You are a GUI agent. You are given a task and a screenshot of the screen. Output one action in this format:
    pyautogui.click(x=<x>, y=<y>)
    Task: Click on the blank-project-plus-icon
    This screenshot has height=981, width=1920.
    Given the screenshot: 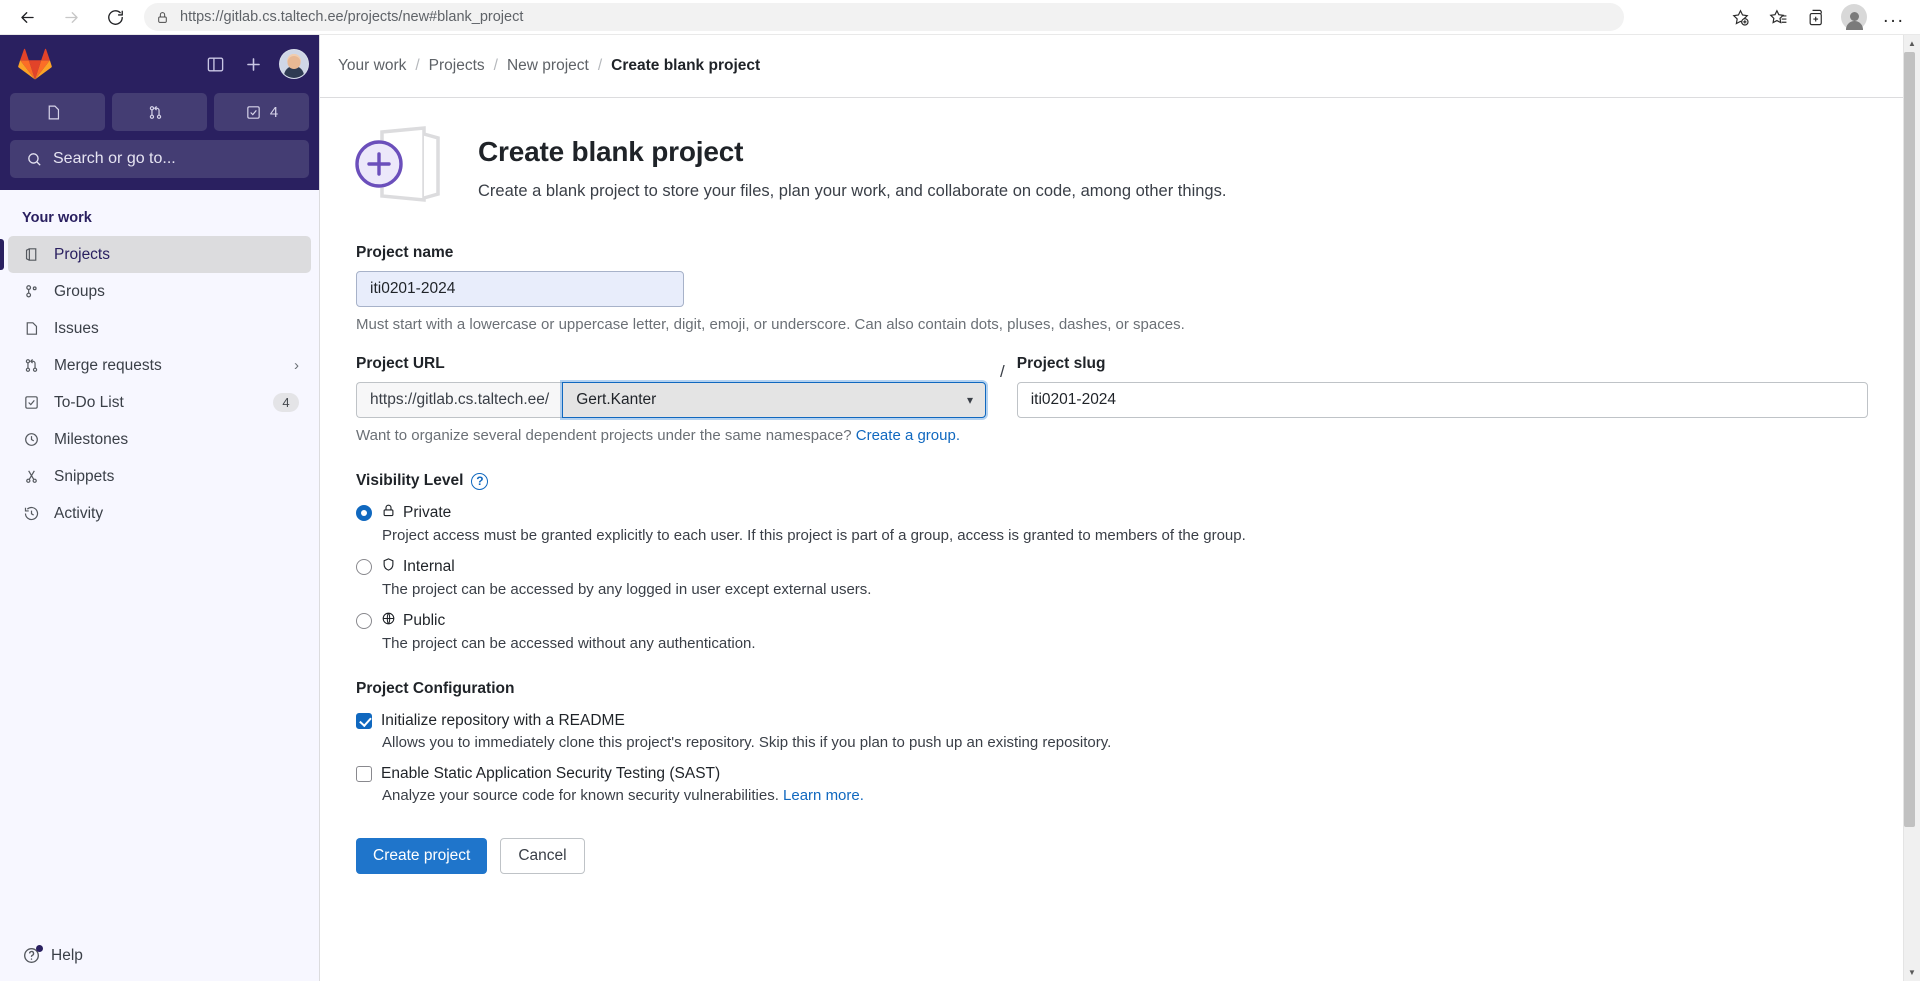 What is the action you would take?
    pyautogui.click(x=402, y=170)
    